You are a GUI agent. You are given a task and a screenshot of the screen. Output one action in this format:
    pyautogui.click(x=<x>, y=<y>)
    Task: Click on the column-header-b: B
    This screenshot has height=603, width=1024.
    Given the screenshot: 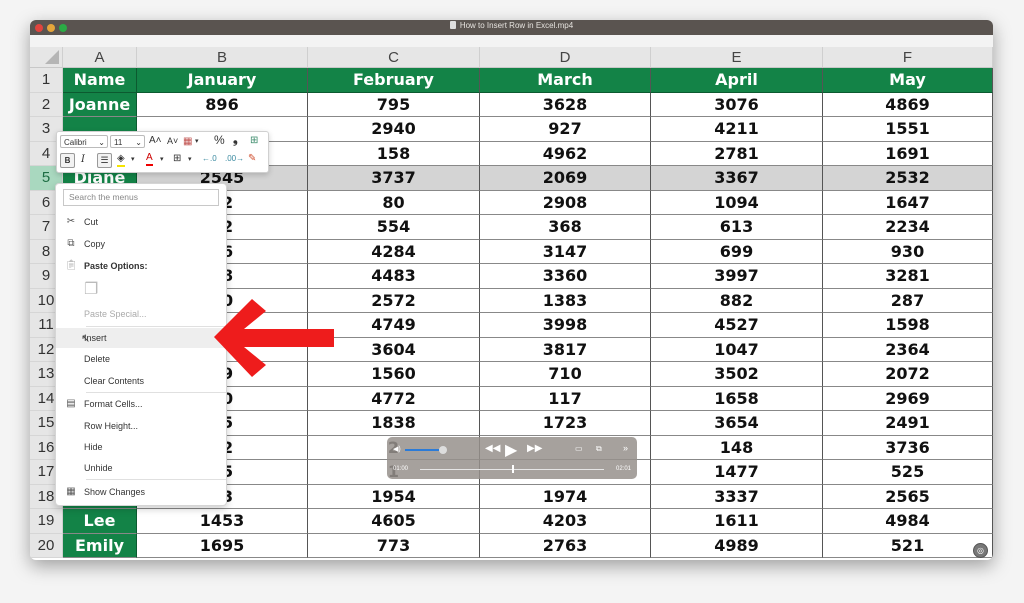 What is the action you would take?
    pyautogui.click(x=222, y=57)
    